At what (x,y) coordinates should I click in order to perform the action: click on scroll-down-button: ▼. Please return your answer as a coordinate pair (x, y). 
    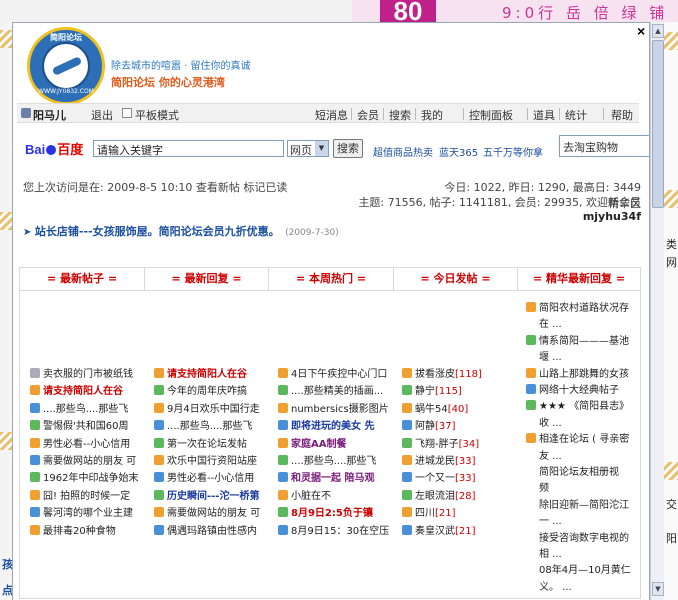
    Looking at the image, I should click on (658, 589).